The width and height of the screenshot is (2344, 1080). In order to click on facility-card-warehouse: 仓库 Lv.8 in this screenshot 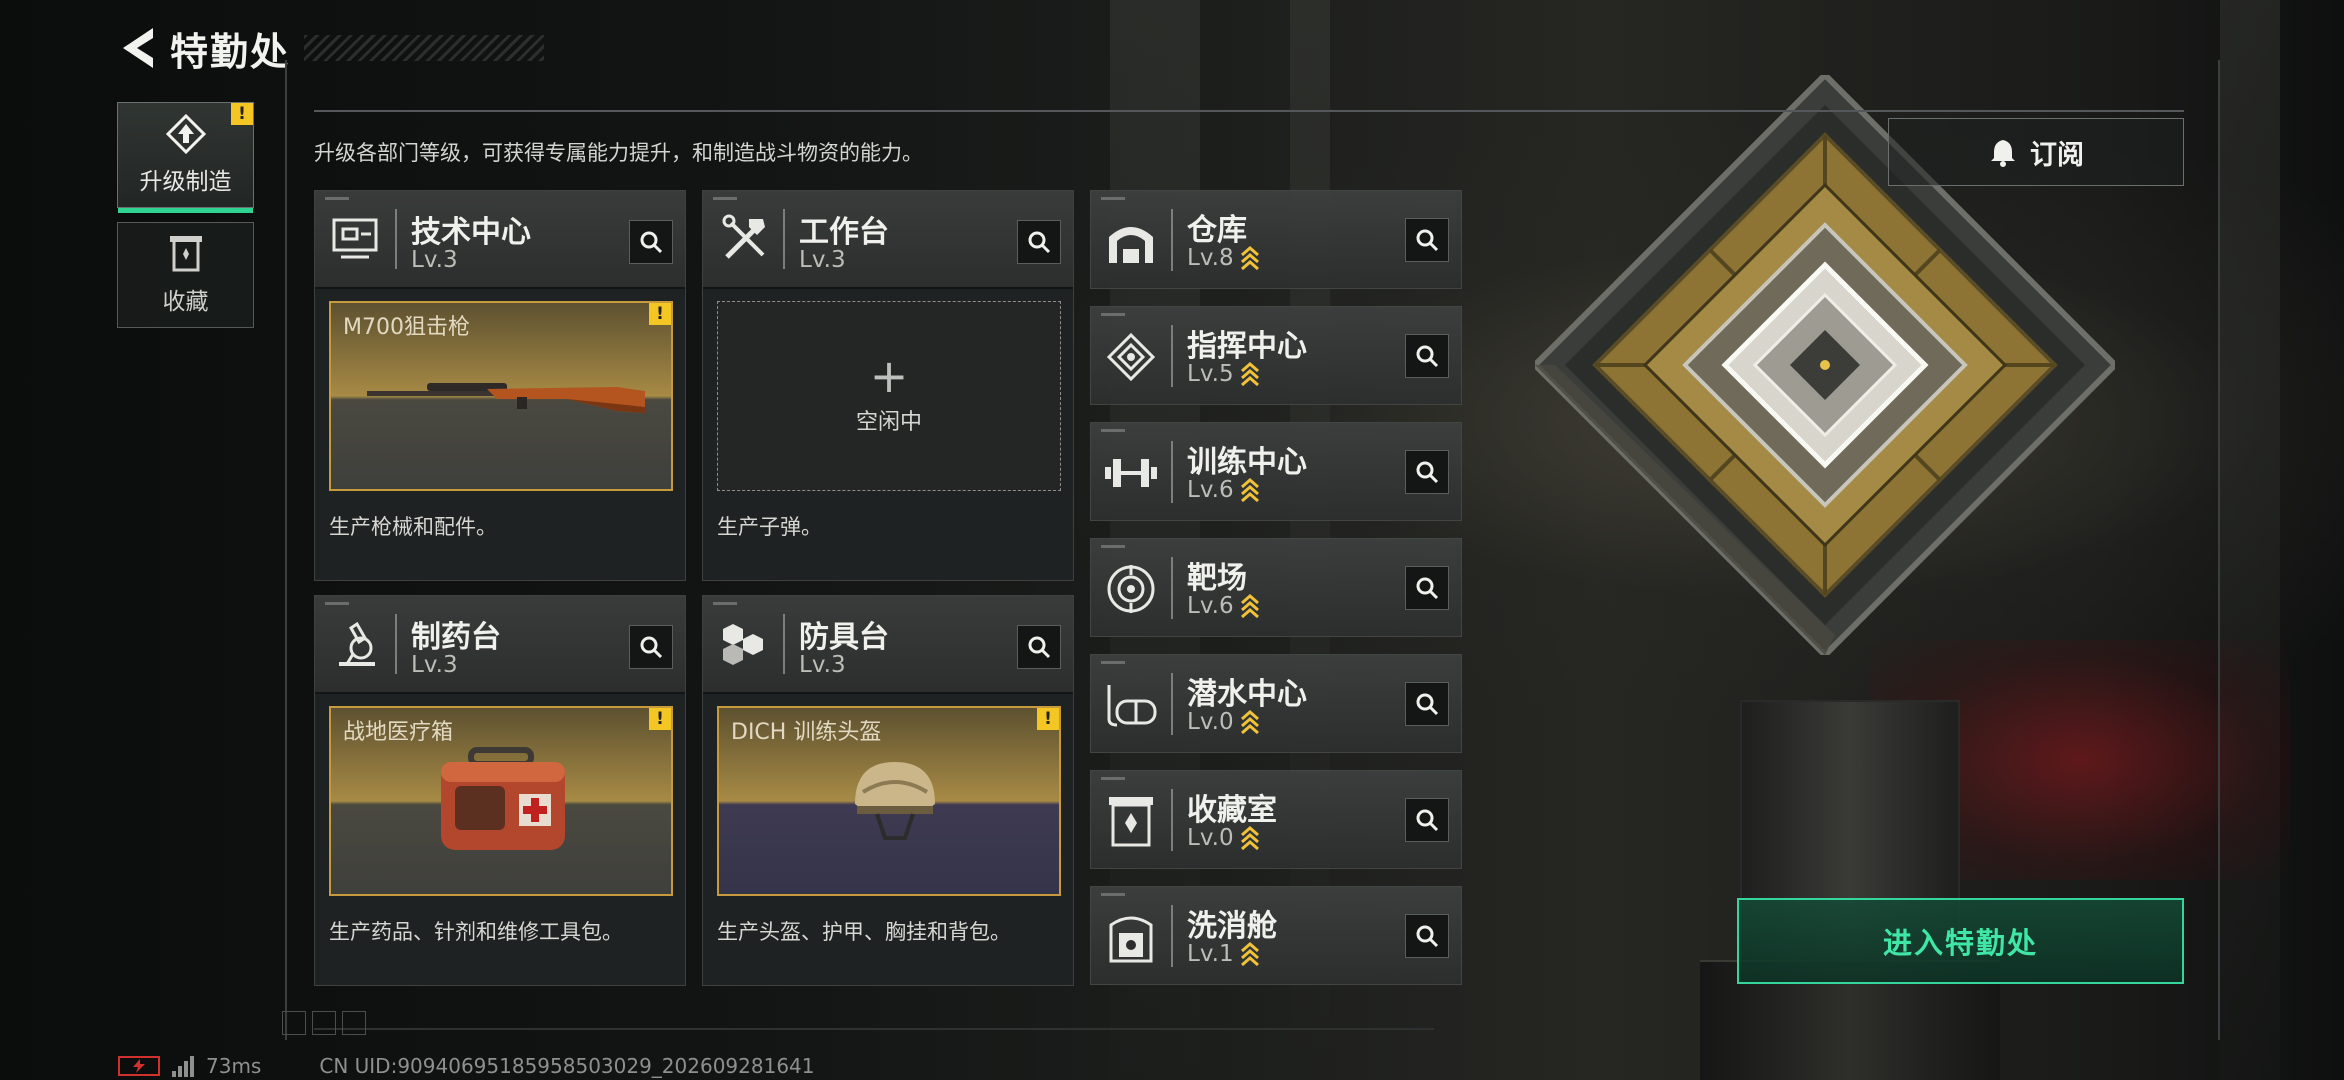, I will do `click(1276, 239)`.